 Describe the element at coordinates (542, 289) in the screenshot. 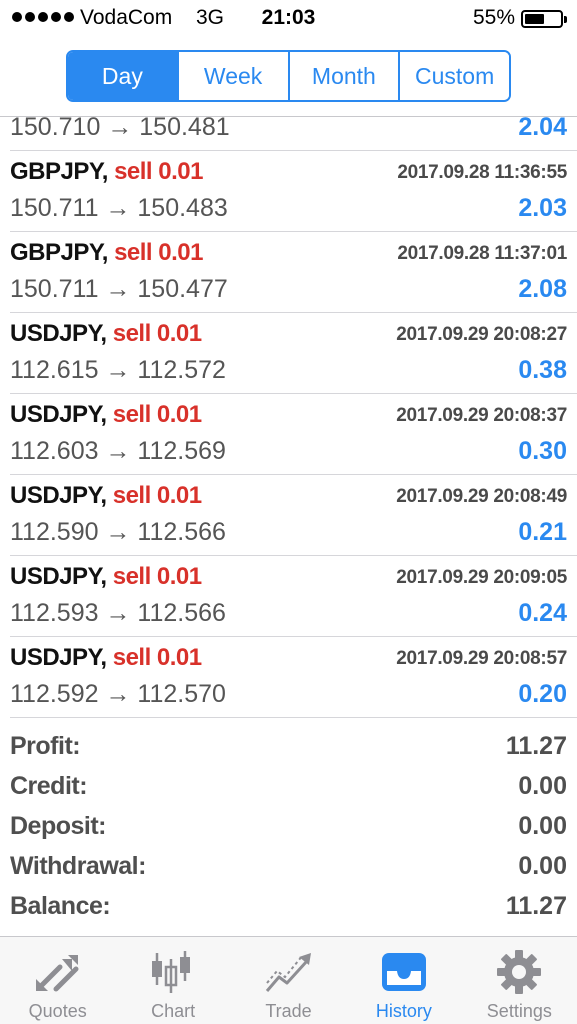

I see `trade-profit: 2.08` at that location.